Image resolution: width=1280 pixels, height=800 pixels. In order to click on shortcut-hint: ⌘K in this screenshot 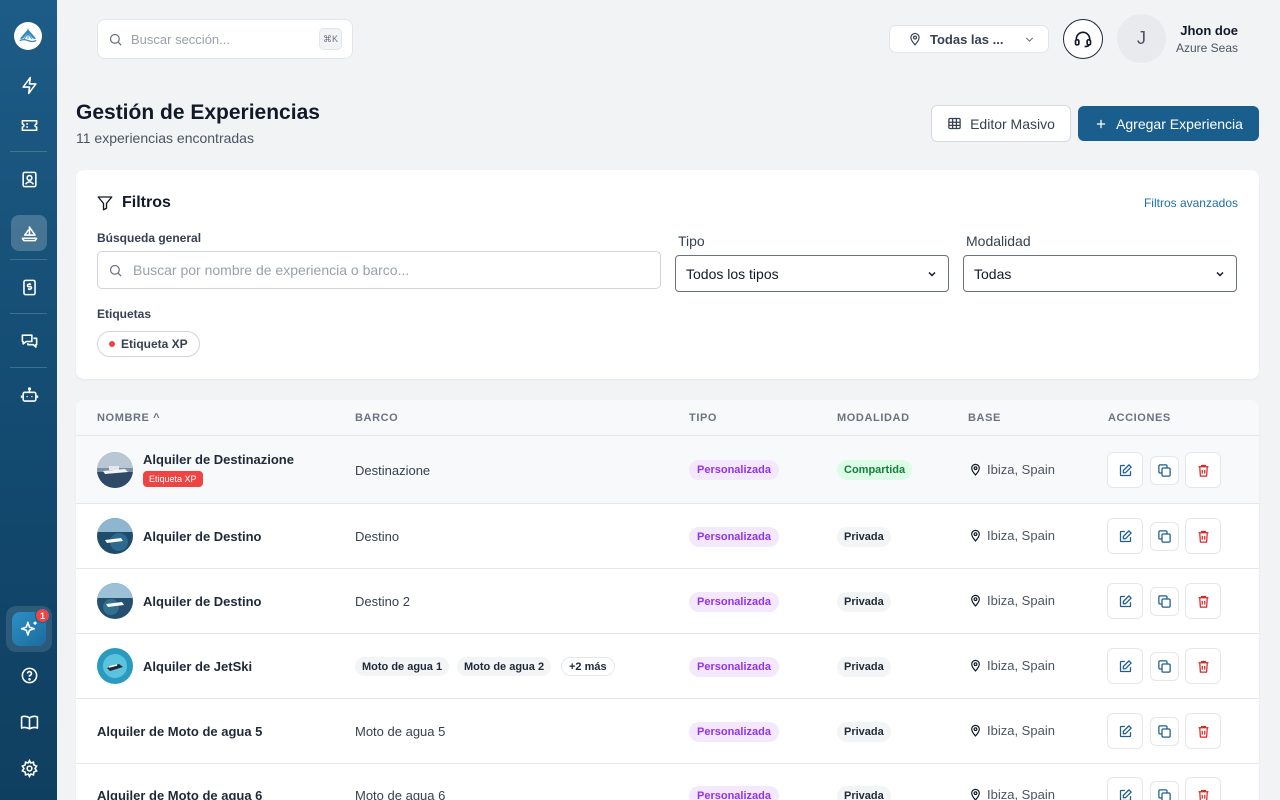, I will do `click(330, 39)`.